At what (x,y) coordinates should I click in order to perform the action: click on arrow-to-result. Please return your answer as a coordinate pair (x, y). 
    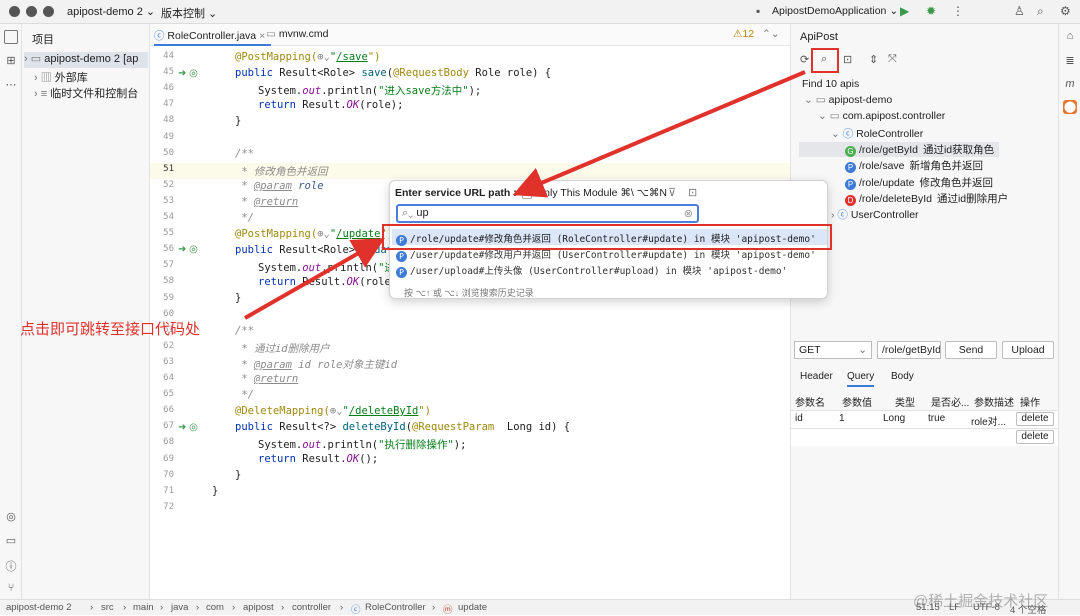
    Looking at the image, I should click on (314, 279).